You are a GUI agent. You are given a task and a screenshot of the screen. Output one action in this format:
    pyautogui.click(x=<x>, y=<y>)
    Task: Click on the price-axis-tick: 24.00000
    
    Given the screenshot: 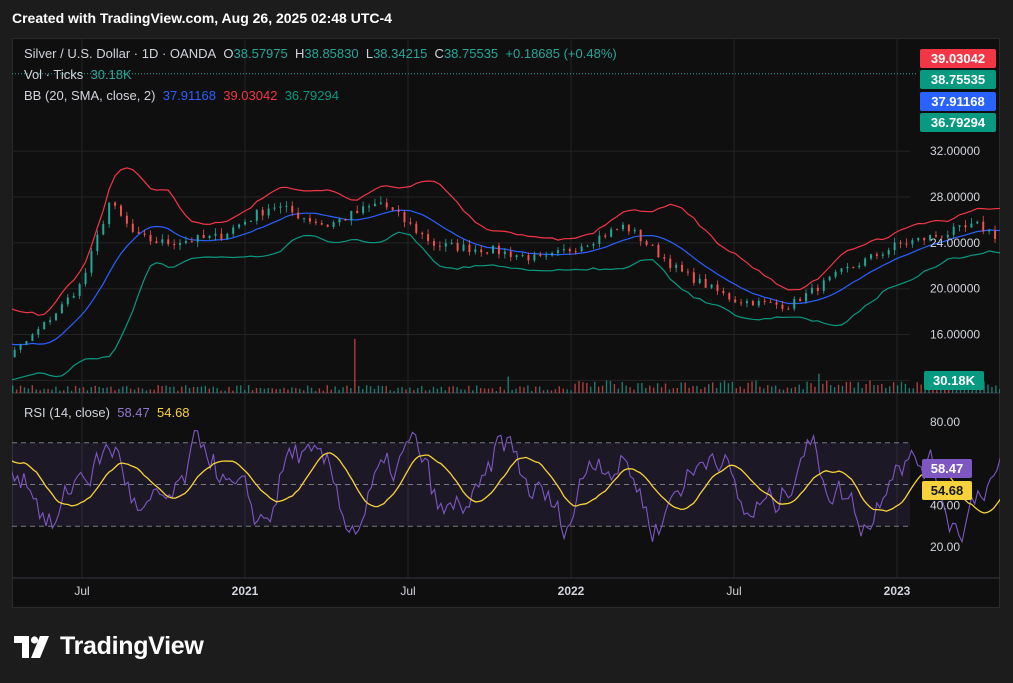 What is the action you would take?
    pyautogui.click(x=955, y=243)
    